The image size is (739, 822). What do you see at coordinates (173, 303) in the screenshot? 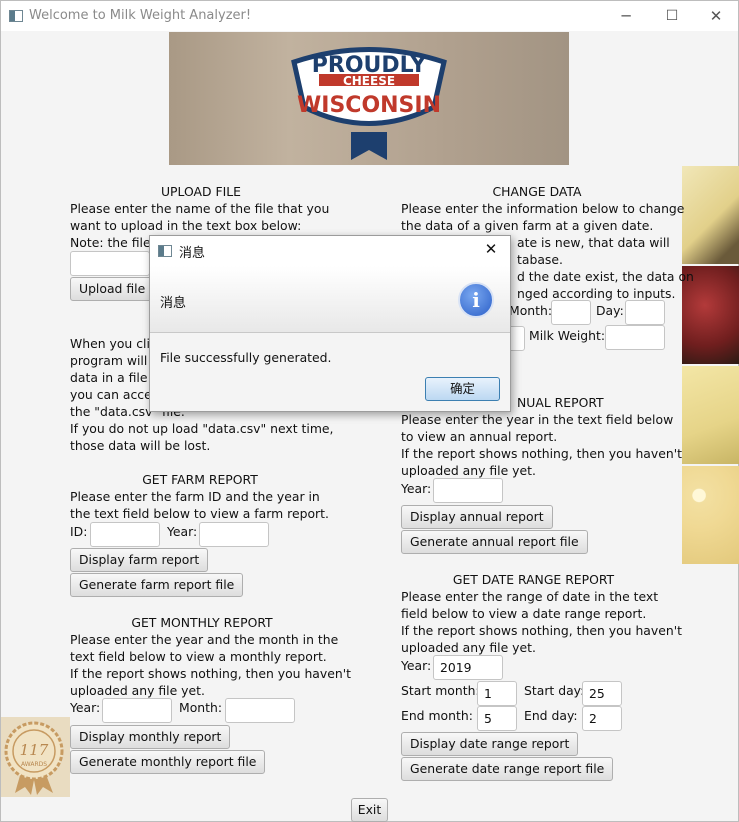
I see `dialog-header-text: 消息` at bounding box center [173, 303].